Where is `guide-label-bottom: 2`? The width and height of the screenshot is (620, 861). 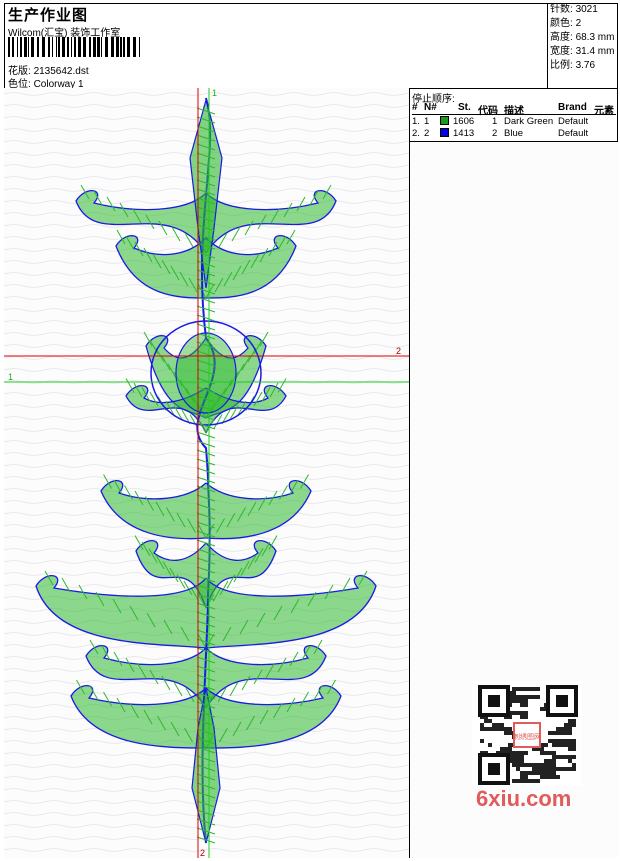 guide-label-bottom: 2 is located at coordinates (202, 853).